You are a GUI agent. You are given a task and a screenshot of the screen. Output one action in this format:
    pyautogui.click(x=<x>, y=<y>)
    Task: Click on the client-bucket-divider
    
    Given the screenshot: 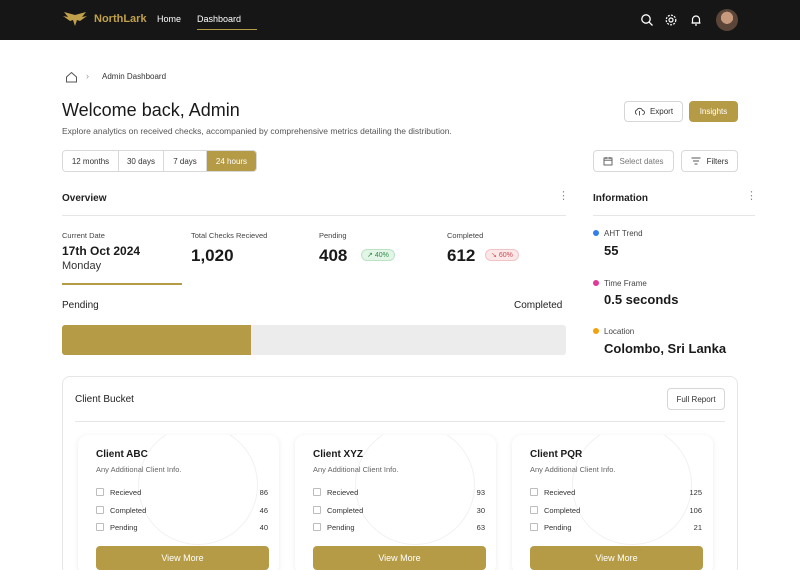 What is the action you would take?
    pyautogui.click(x=400, y=421)
    